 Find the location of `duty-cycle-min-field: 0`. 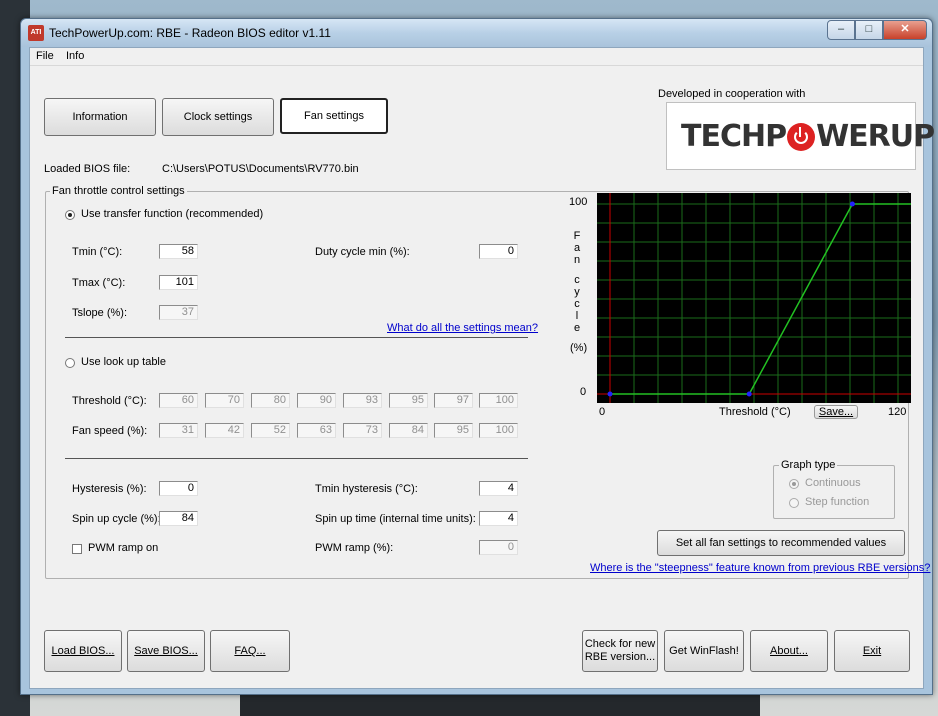

duty-cycle-min-field: 0 is located at coordinates (498, 251).